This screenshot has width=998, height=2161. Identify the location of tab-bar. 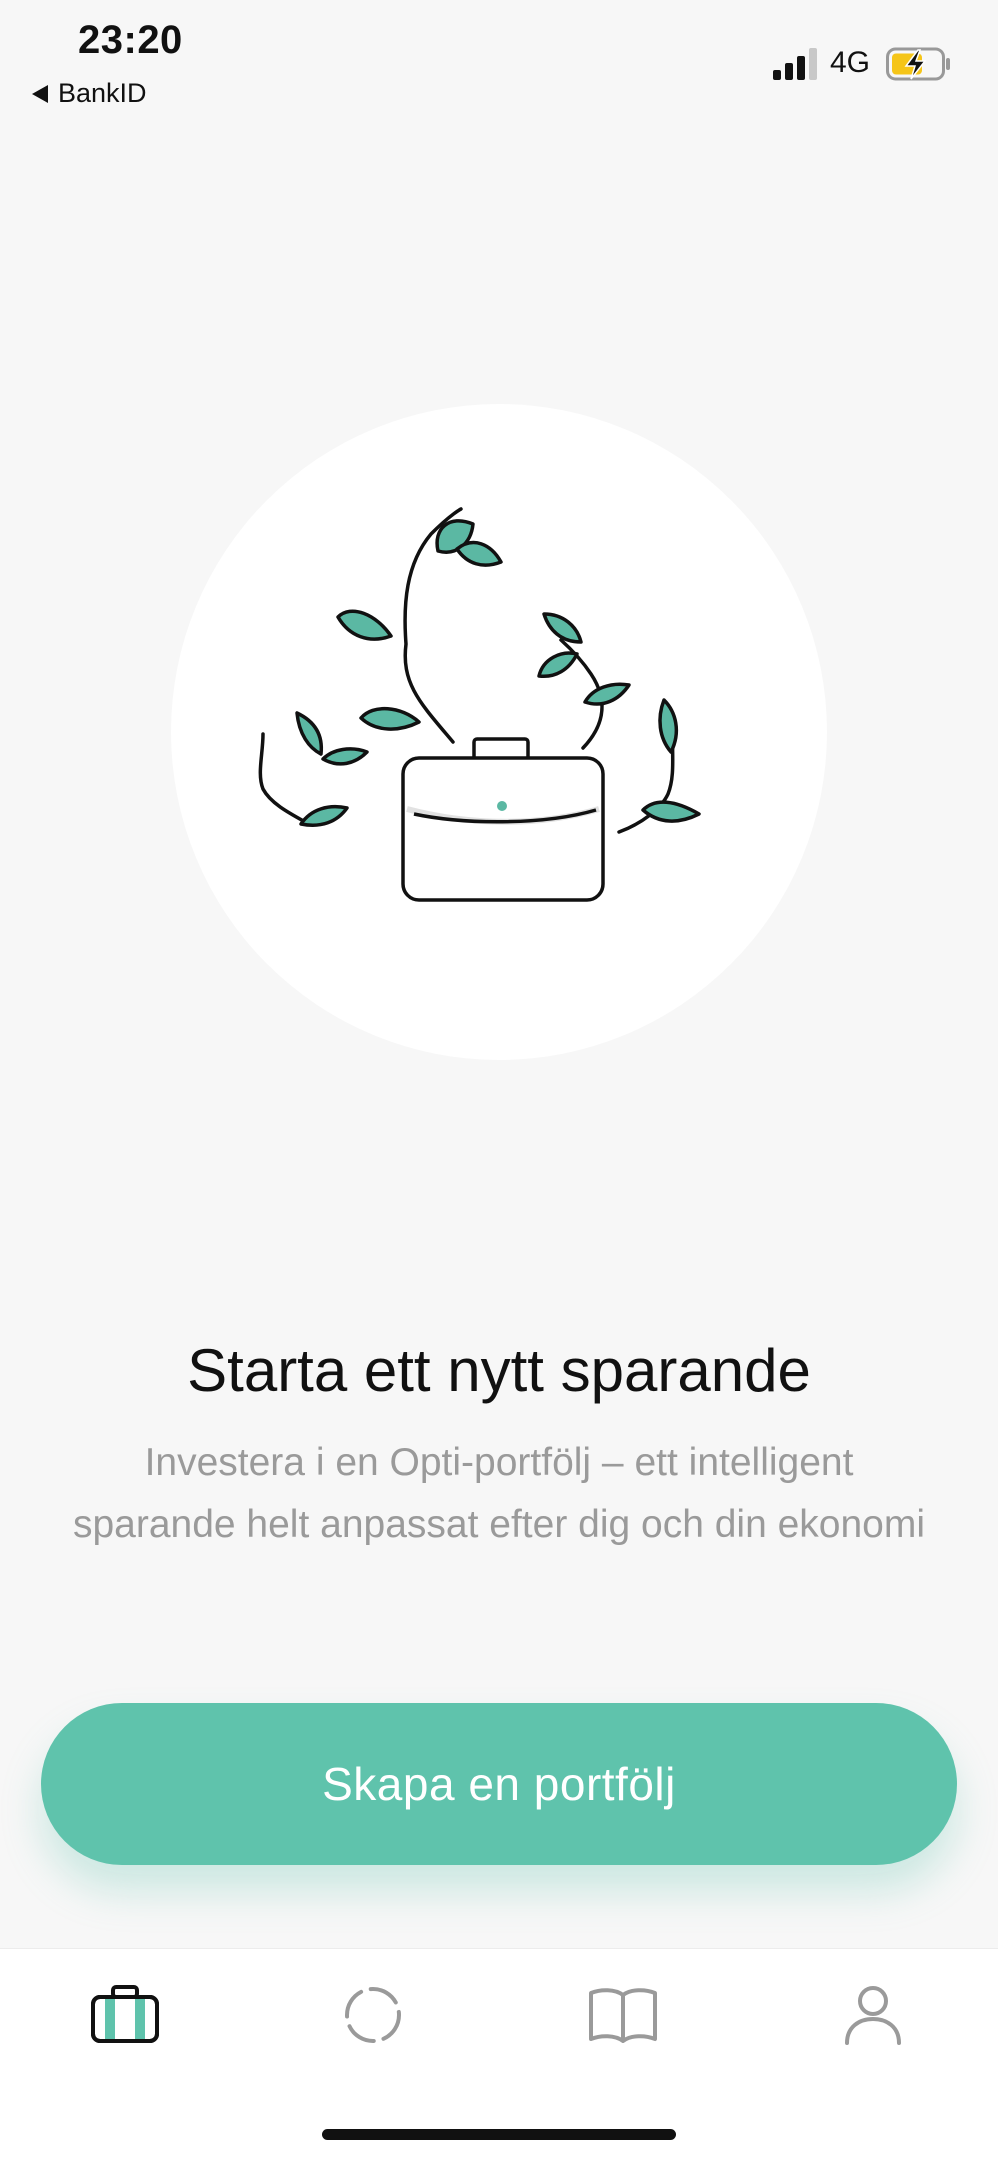
(499, 2054).